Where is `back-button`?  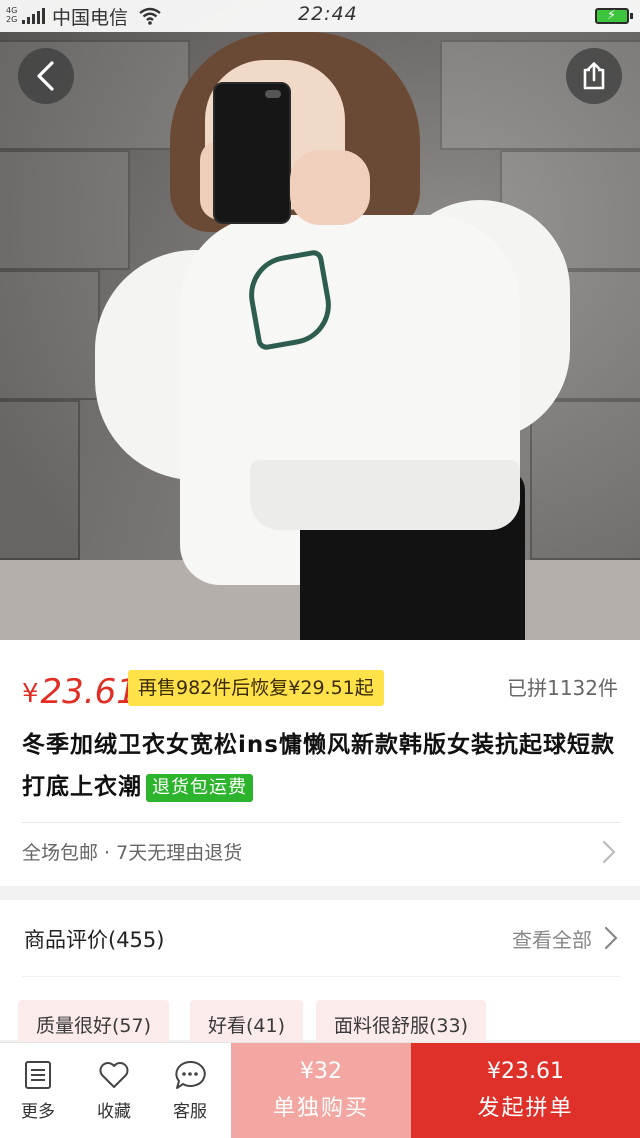 back-button is located at coordinates (46, 76).